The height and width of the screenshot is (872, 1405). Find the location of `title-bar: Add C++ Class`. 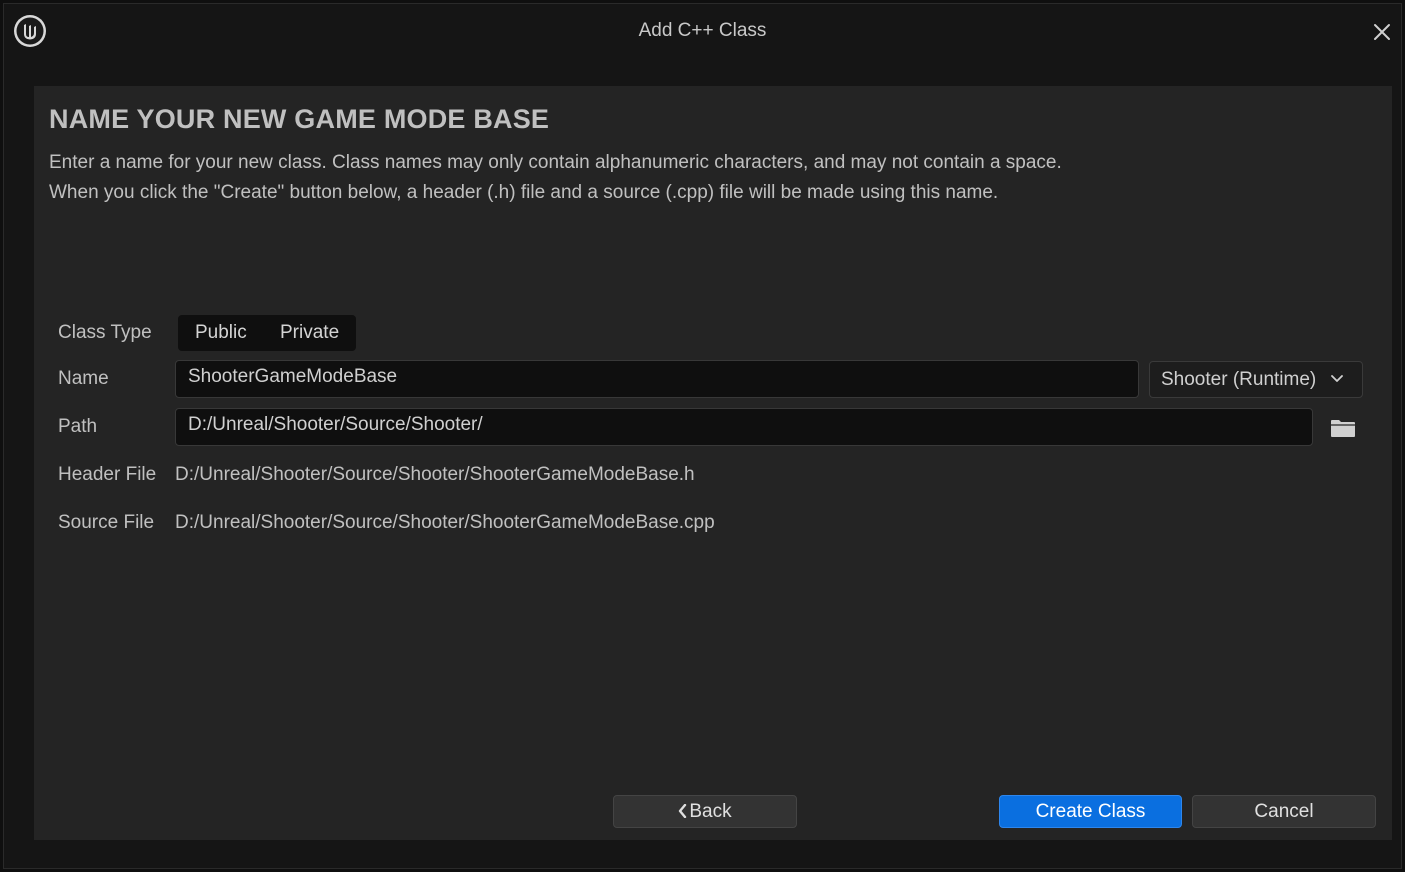

title-bar: Add C++ Class is located at coordinates (702, 32).